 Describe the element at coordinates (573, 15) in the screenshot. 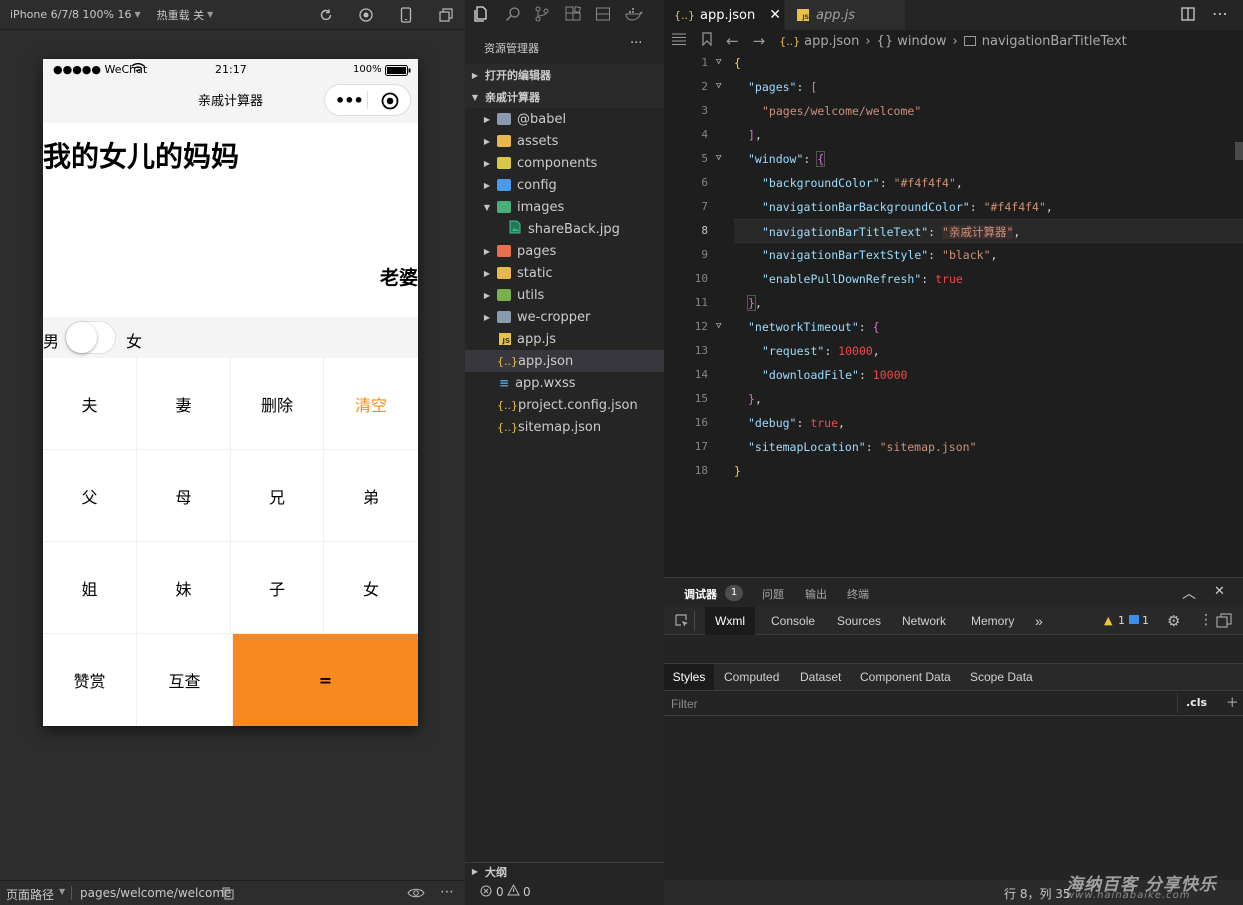

I see `extensions-icon` at that location.